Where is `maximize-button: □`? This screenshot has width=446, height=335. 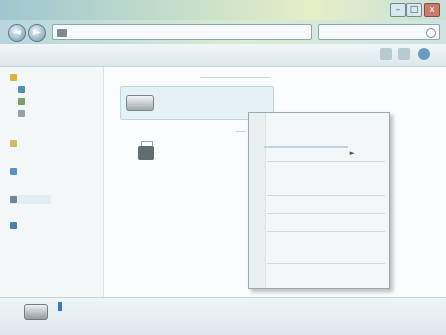 maximize-button: □ is located at coordinates (414, 10).